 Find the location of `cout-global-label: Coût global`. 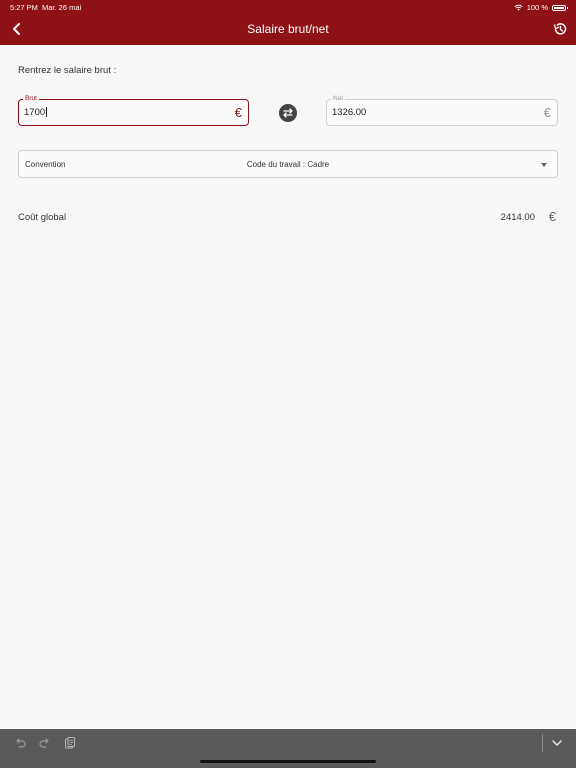

cout-global-label: Coût global is located at coordinates (42, 217).